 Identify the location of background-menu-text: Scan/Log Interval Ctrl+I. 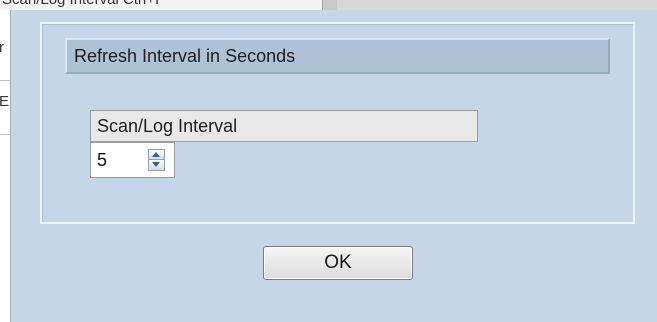
(80, 4).